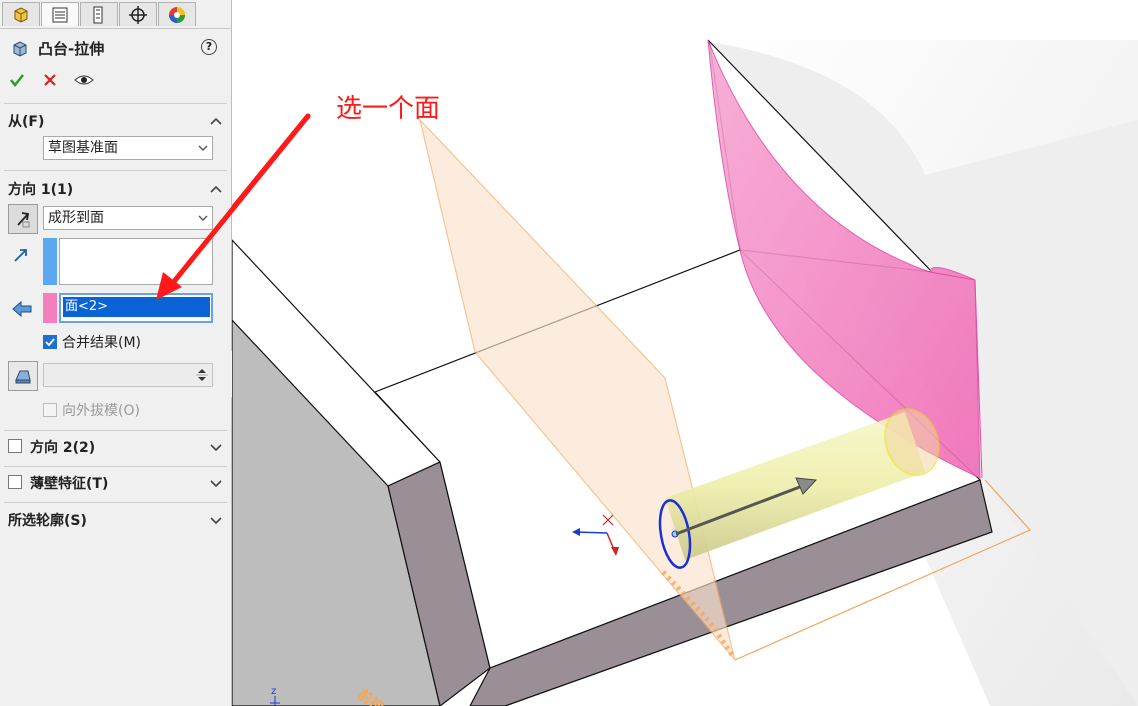 Image resolution: width=1138 pixels, height=706 pixels. I want to click on confirm-row, so click(115, 80).